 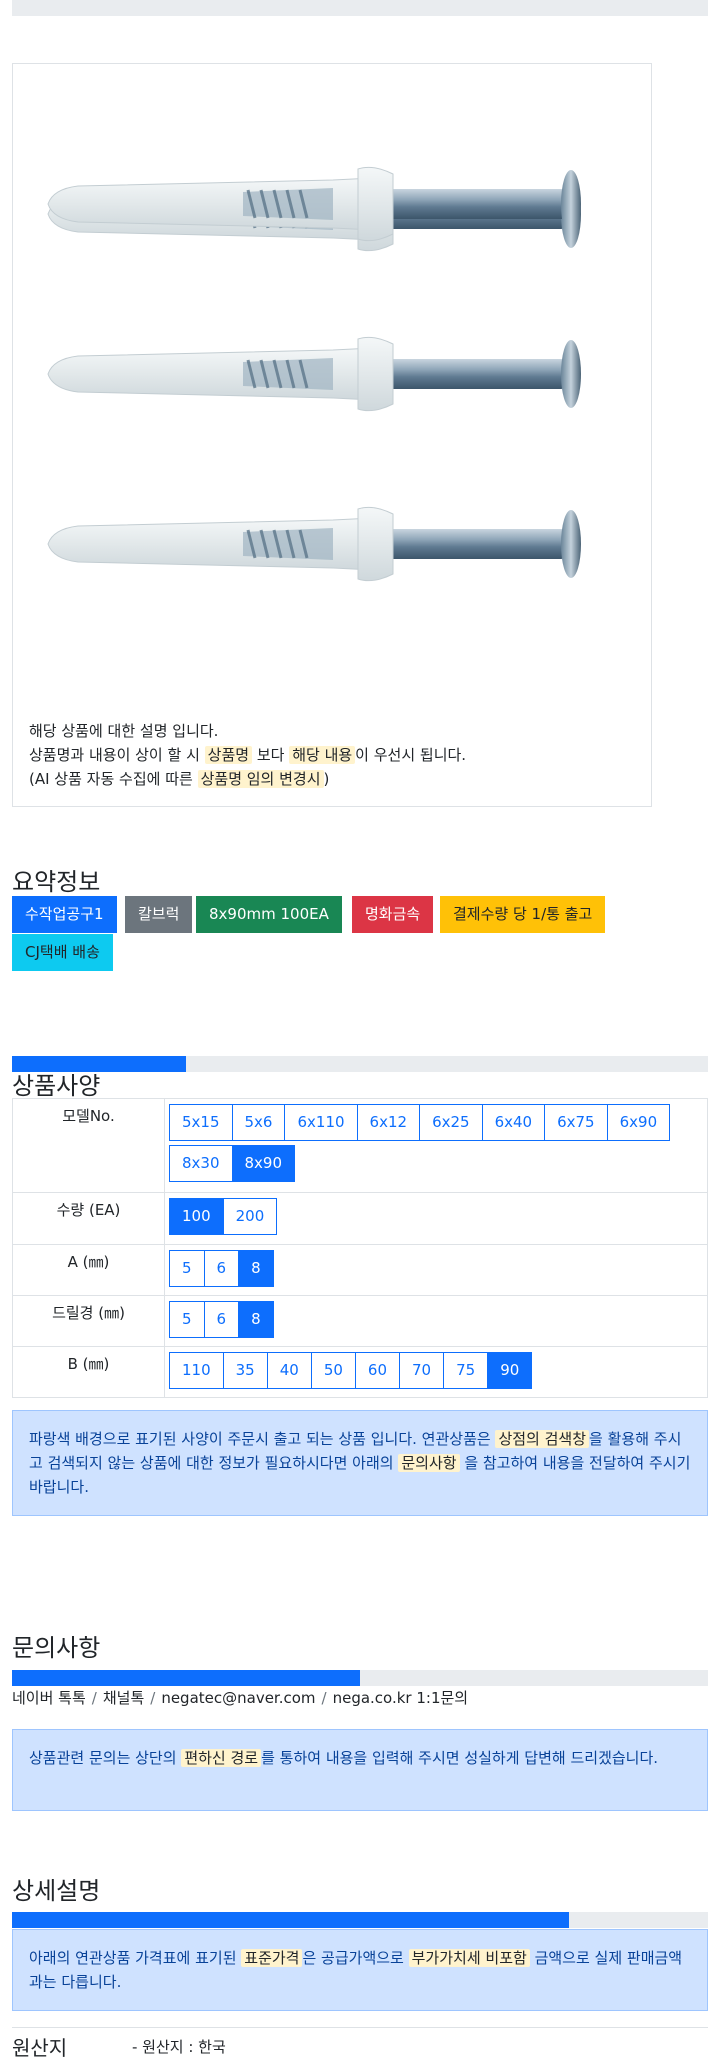 I want to click on detail-progress-bar, so click(x=360, y=1920).